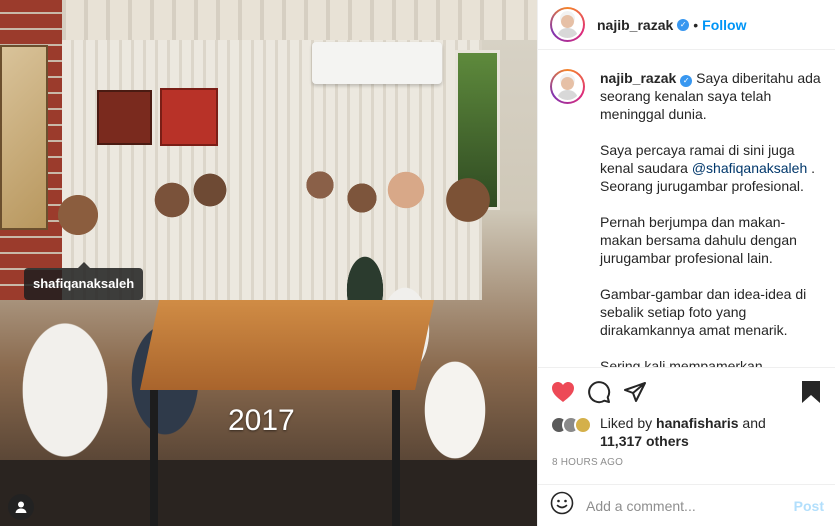 This screenshot has width=835, height=526. I want to click on liker-avatars, so click(571, 425).